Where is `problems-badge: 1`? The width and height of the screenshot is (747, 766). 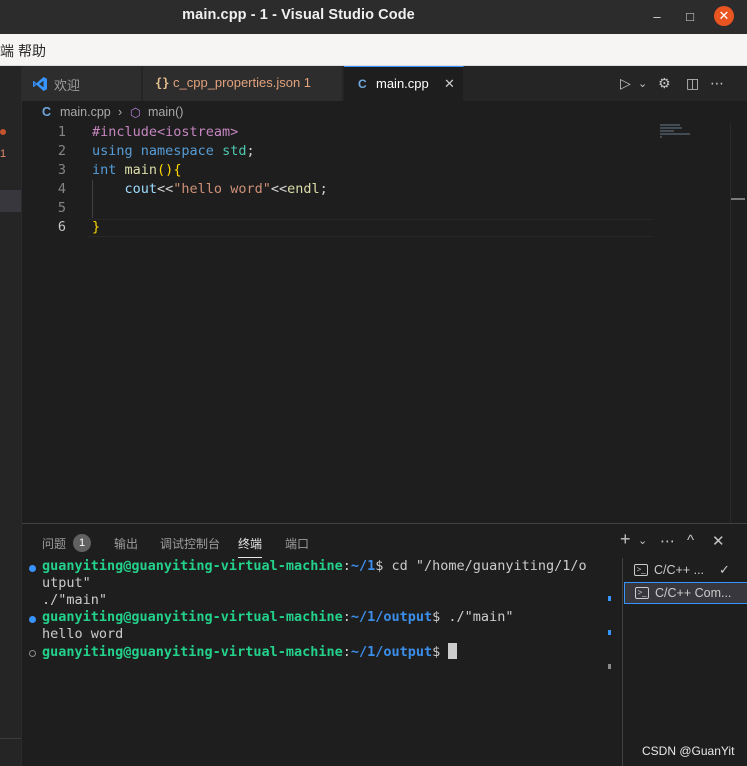
problems-badge: 1 is located at coordinates (82, 543).